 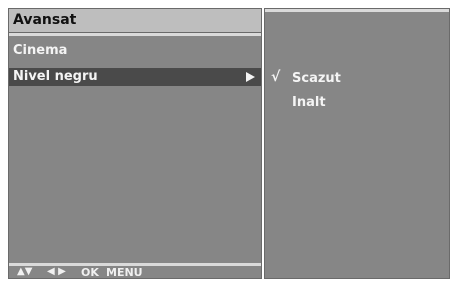 I want to click on menu-title: Avansat, so click(x=45, y=20).